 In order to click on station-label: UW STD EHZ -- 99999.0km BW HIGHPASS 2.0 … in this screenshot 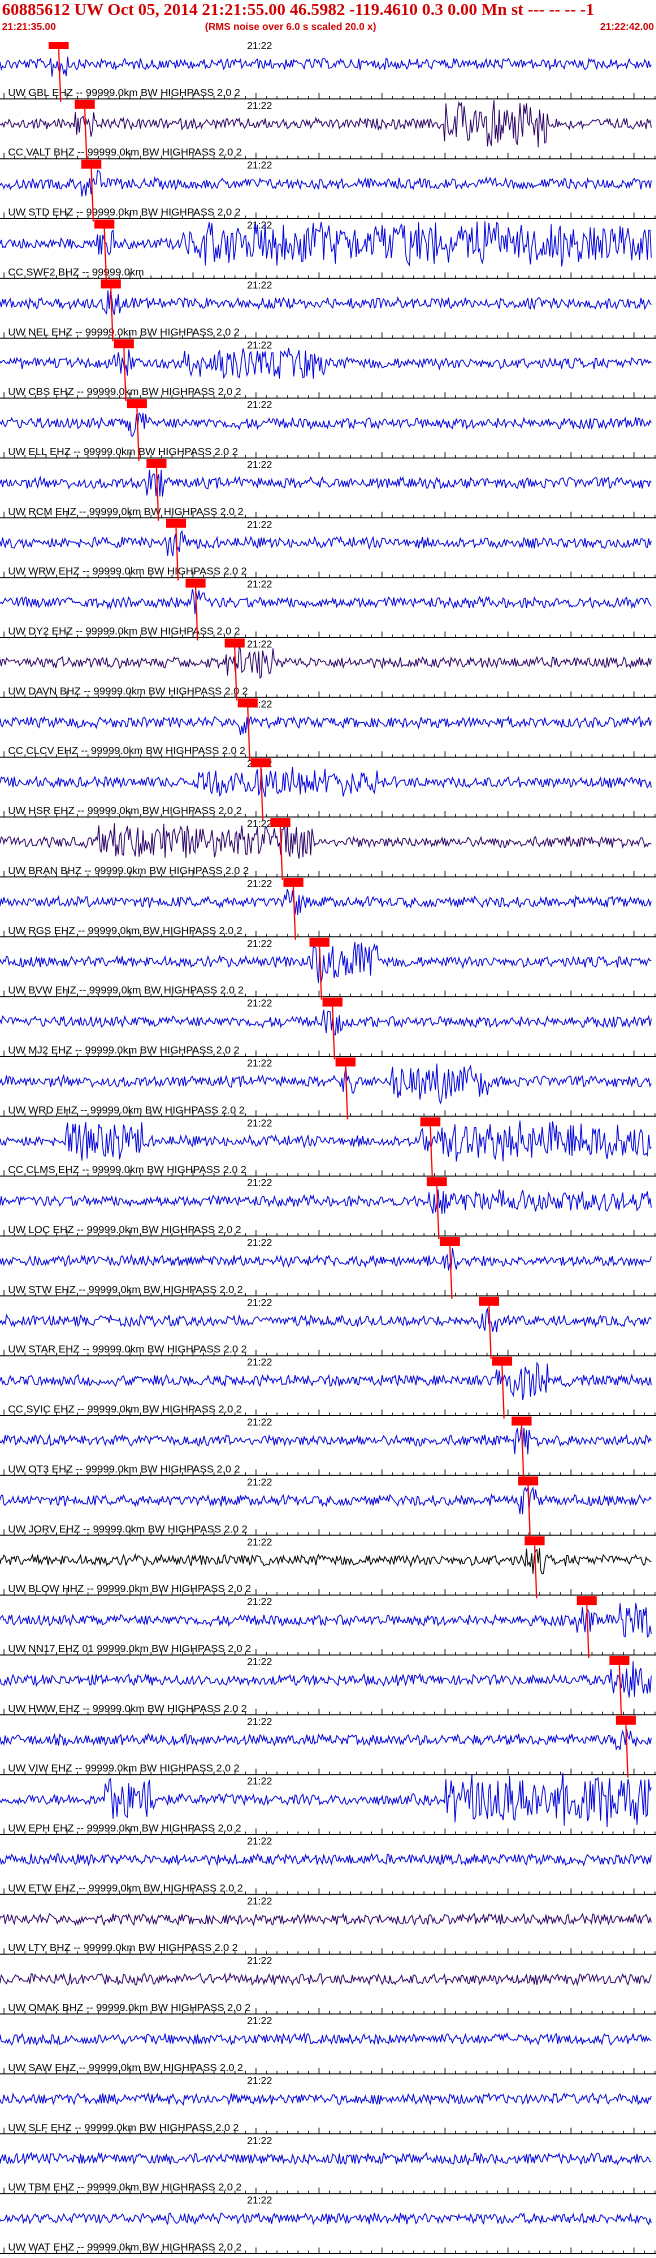, I will do `click(124, 213)`.